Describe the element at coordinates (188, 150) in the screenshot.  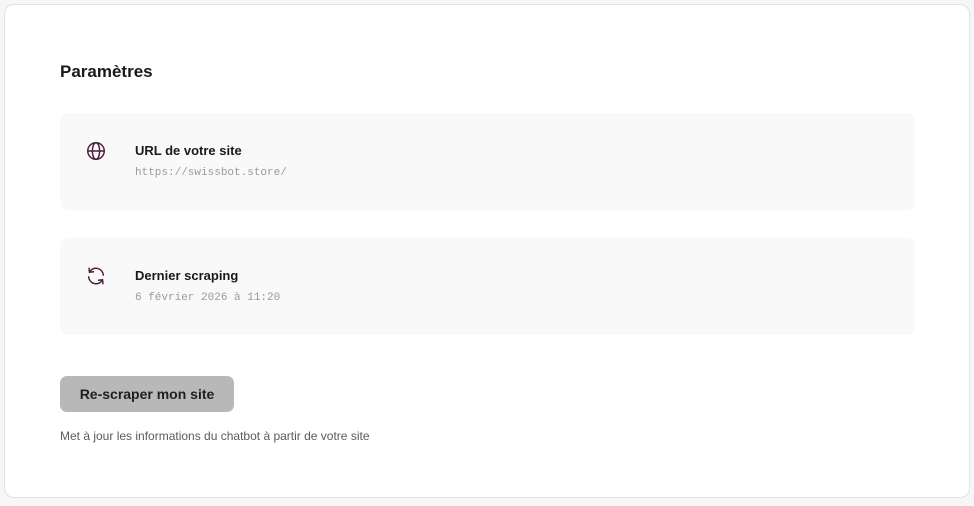
I see `site-url-label: URL de votre site` at that location.